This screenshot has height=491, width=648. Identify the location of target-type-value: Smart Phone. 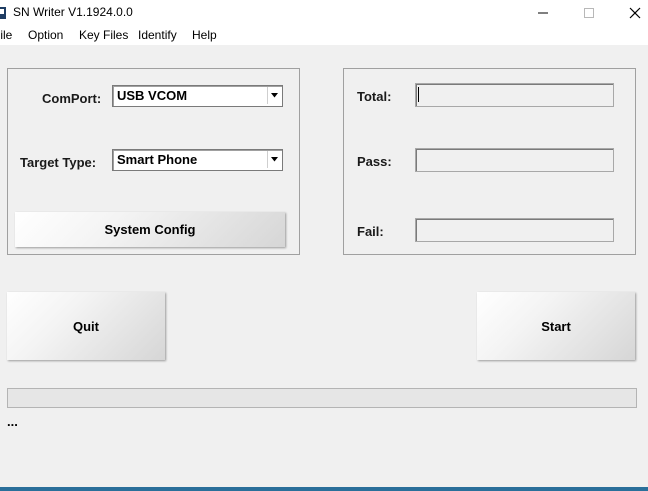
(157, 159).